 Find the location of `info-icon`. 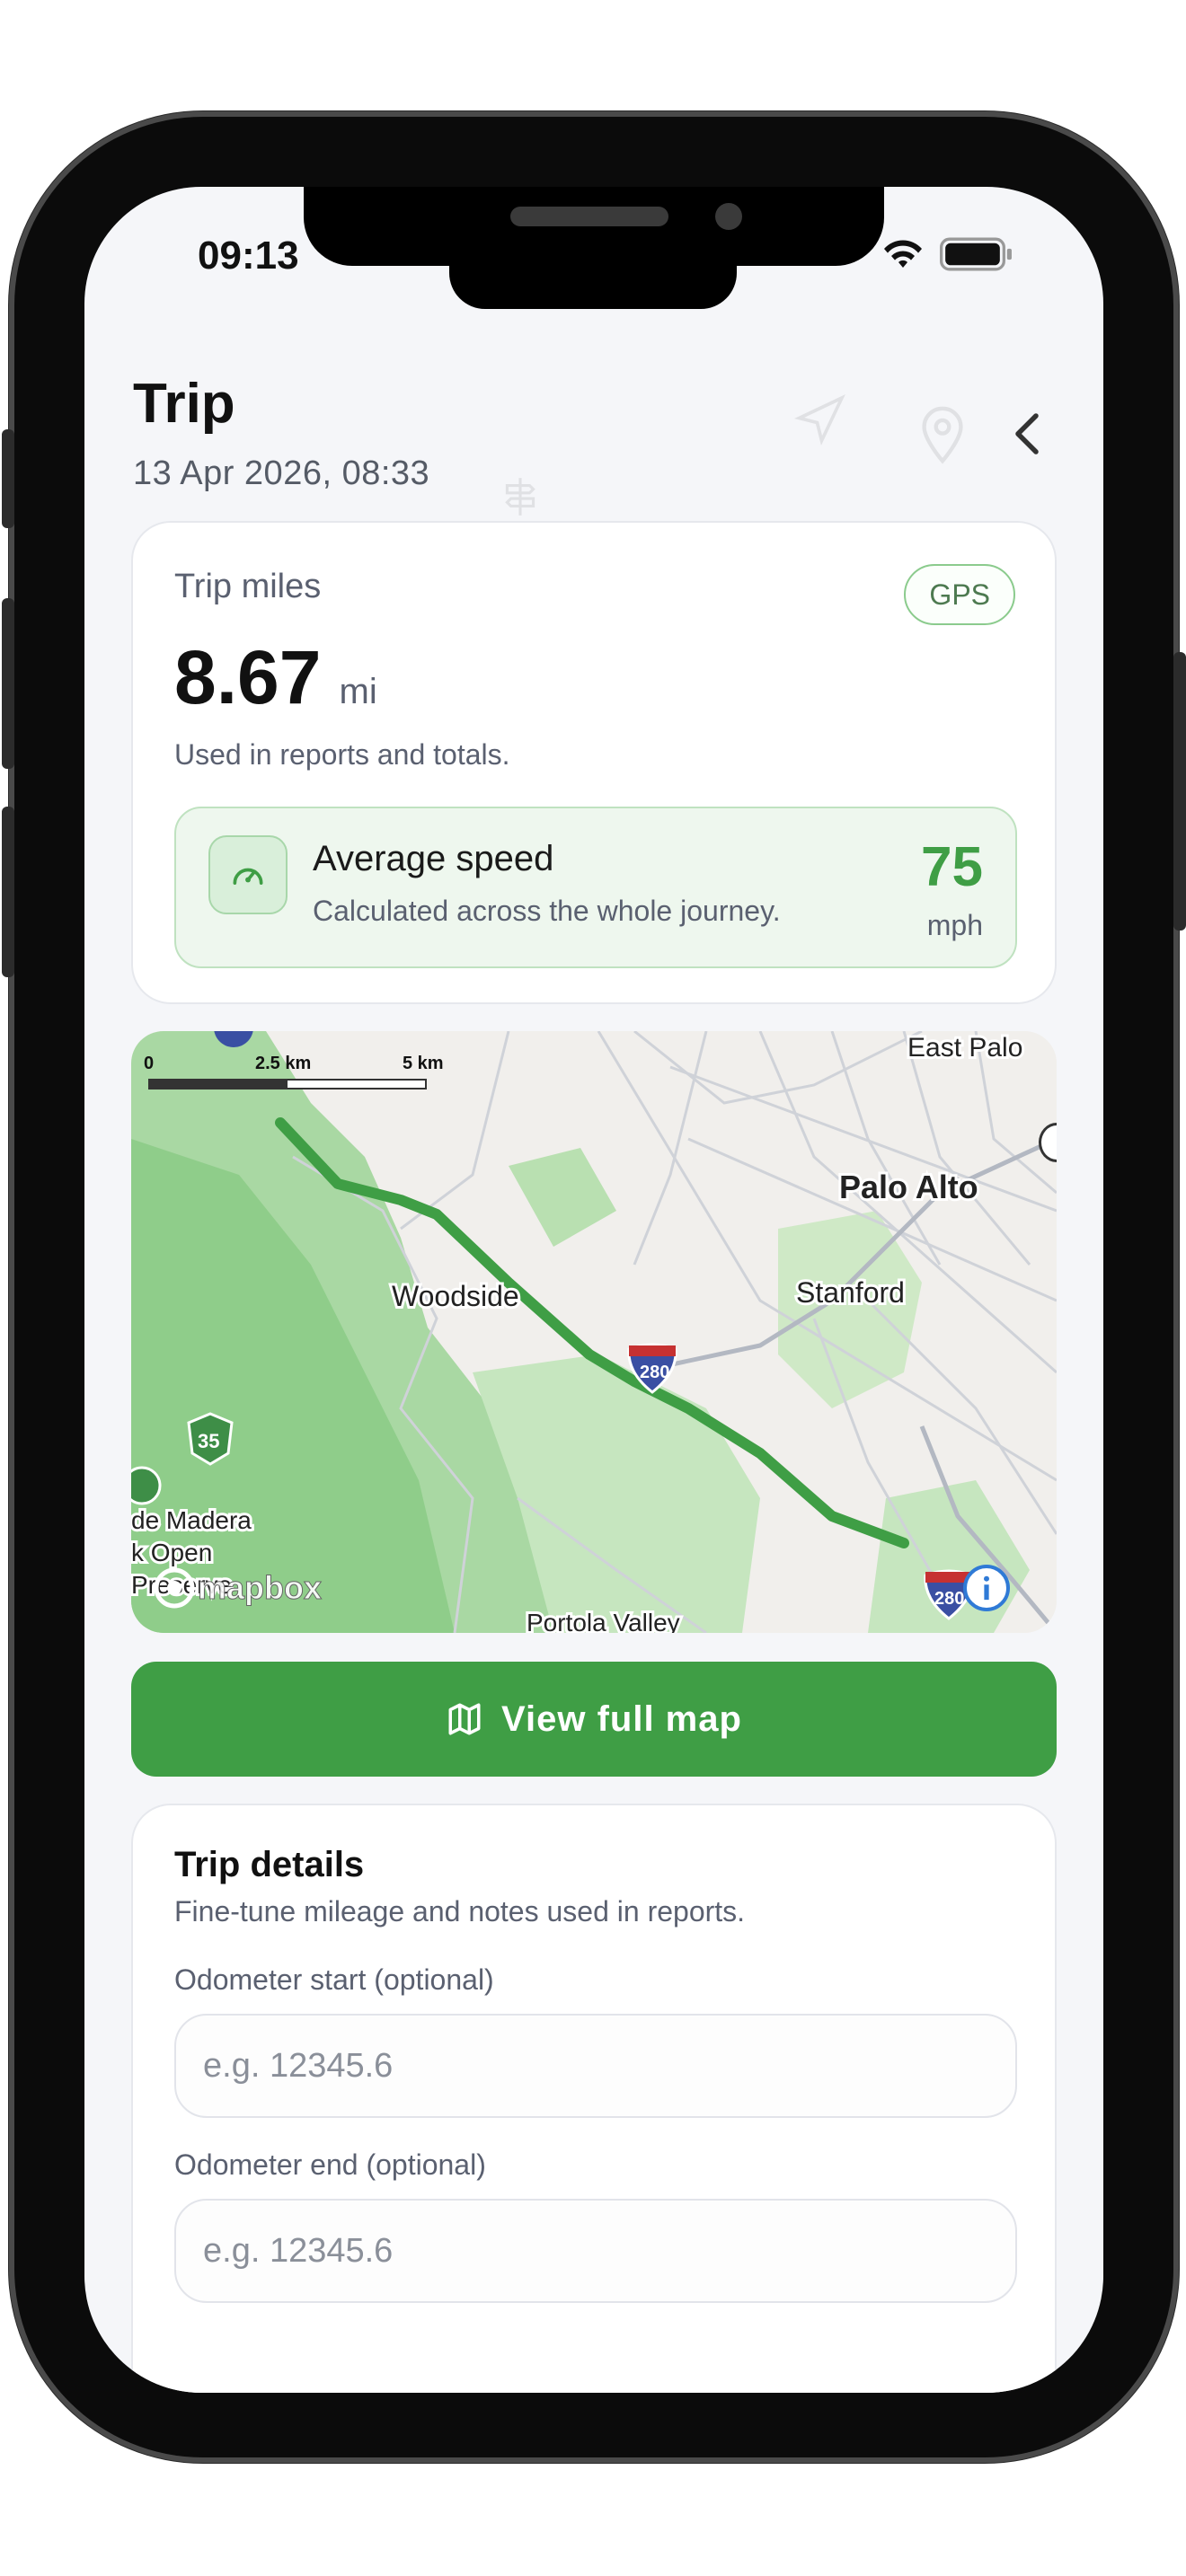

info-icon is located at coordinates (986, 1588).